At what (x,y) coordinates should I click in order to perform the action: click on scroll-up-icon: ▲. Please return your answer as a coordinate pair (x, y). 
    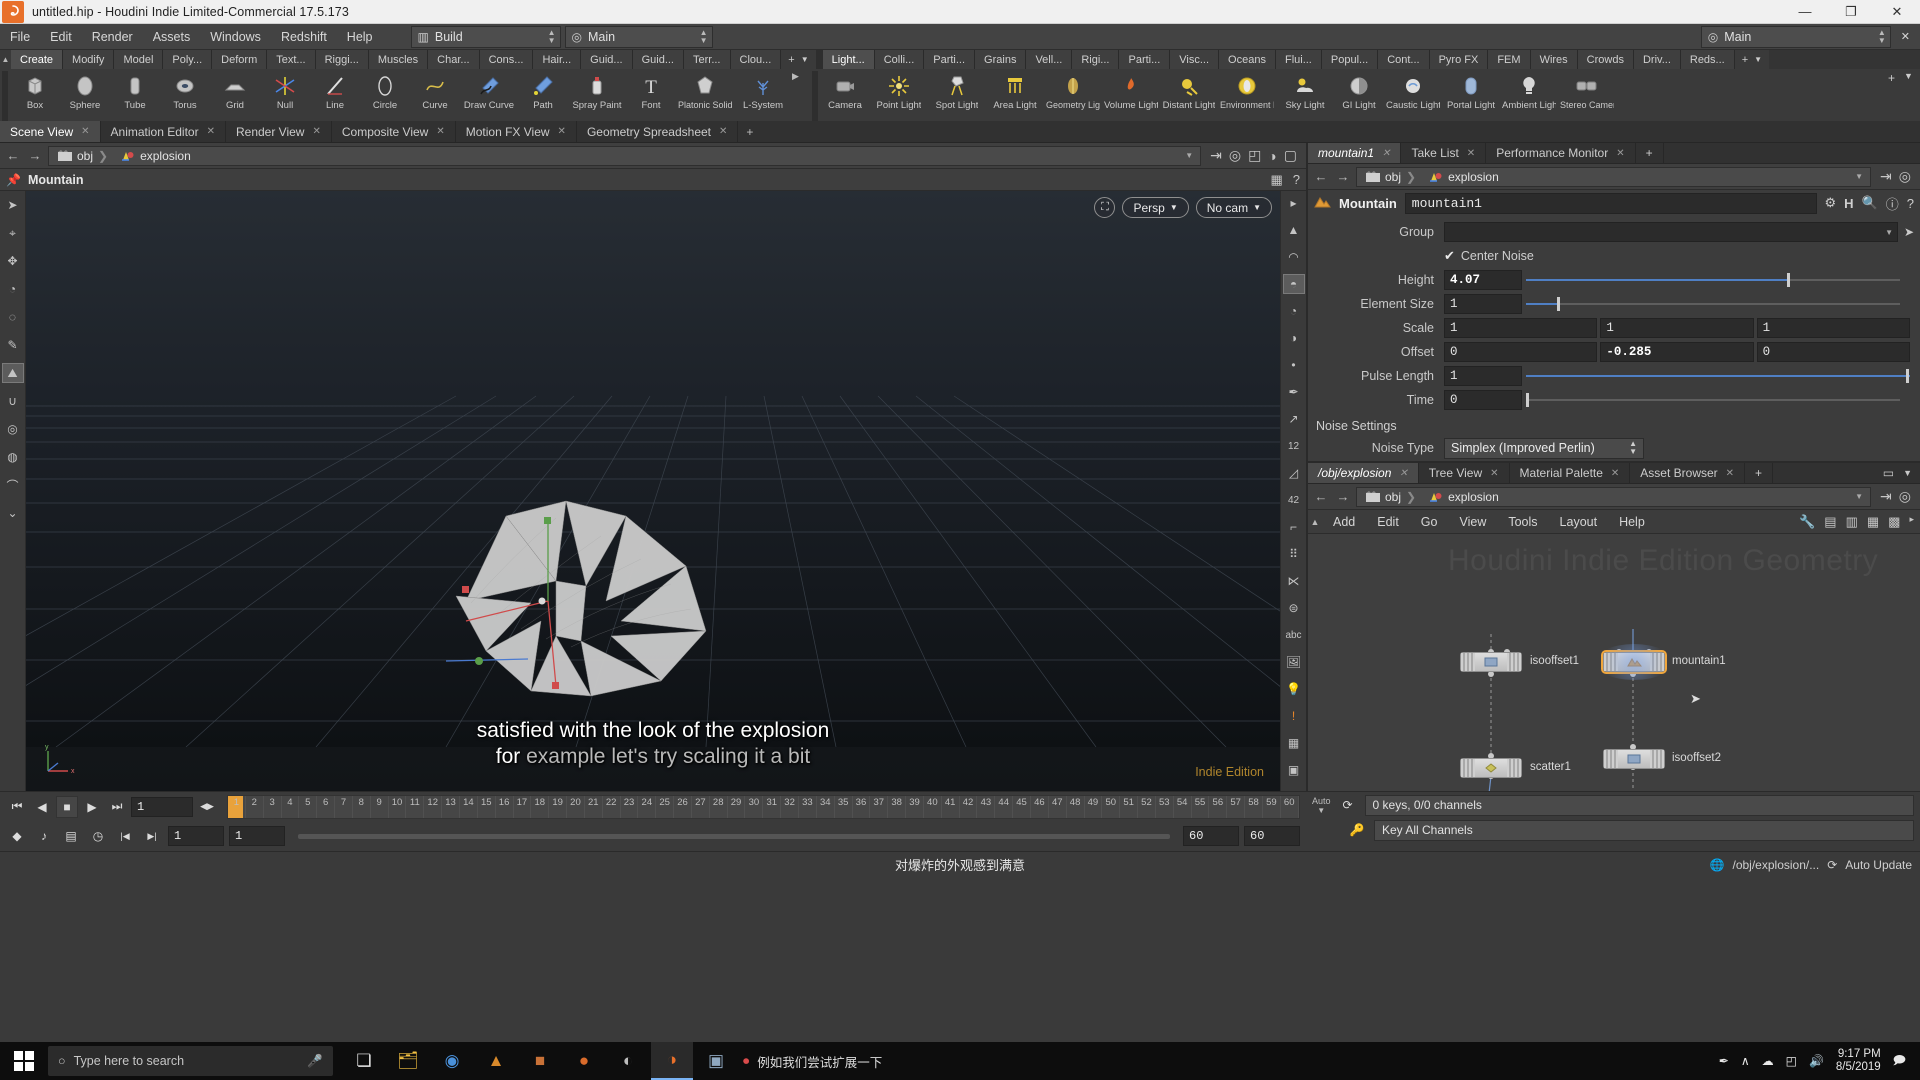
    Looking at the image, I should click on (1294, 230).